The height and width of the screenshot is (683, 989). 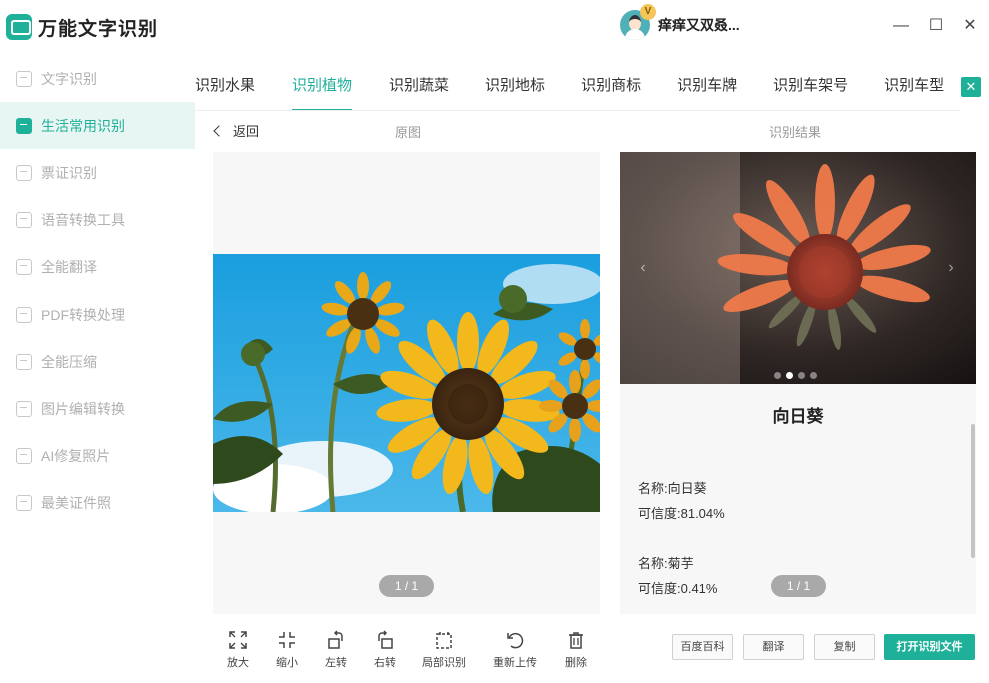 What do you see at coordinates (592, 29) in the screenshot?
I see `title-bar: V 痒痒又双叒... — ☐ ✕` at bounding box center [592, 29].